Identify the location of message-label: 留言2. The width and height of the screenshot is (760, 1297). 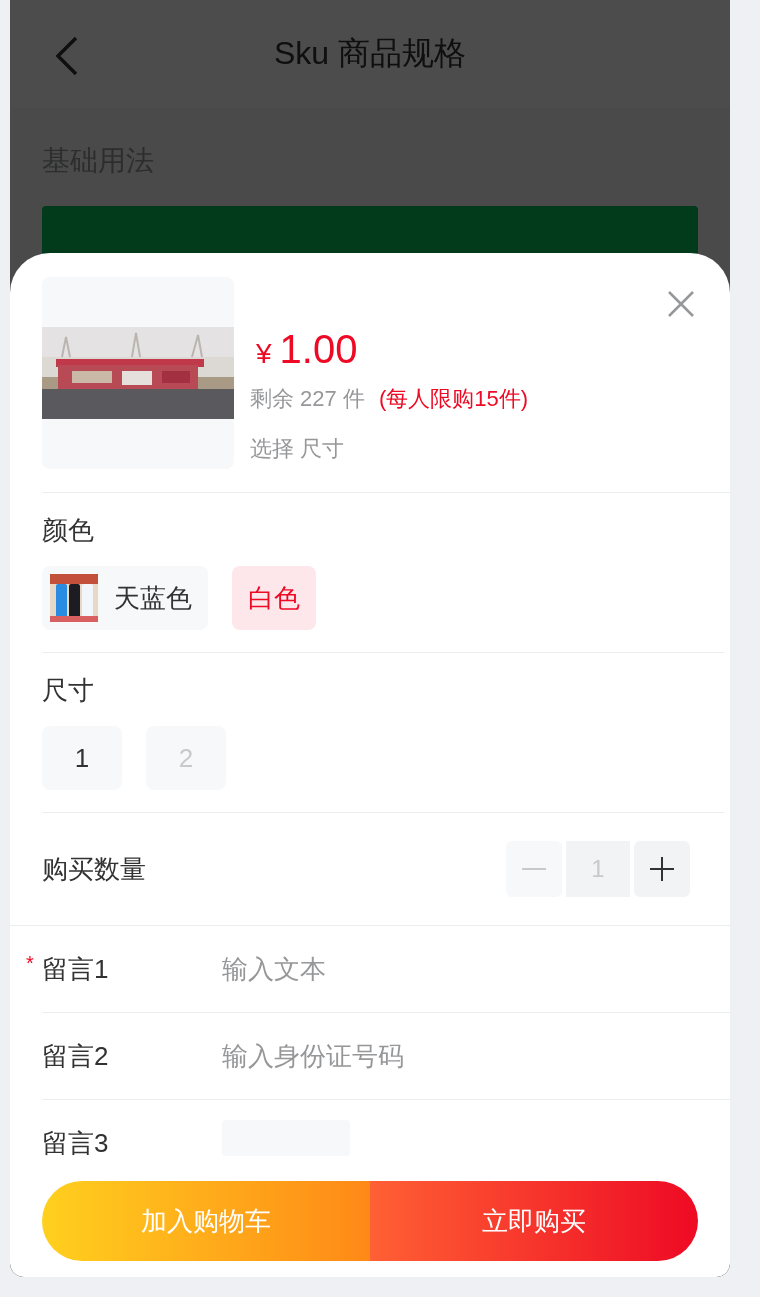
(76, 1056).